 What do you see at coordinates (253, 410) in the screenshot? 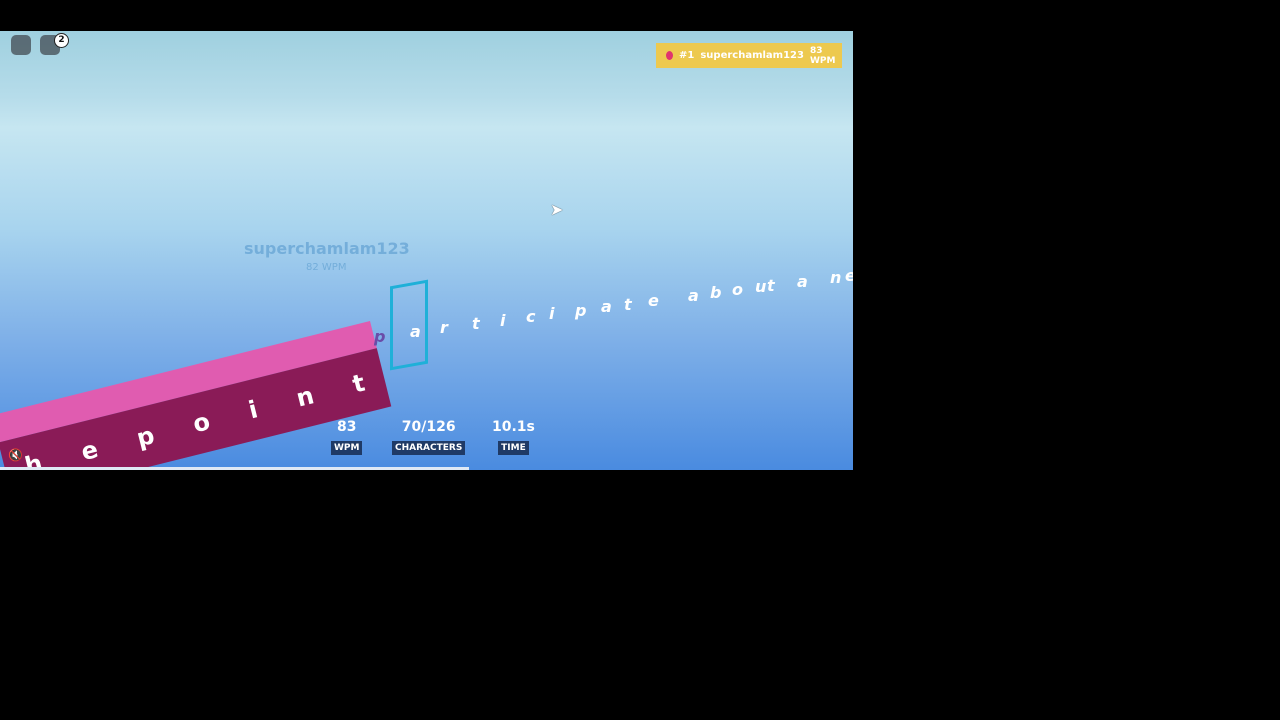
I see `track-letter: i` at bounding box center [253, 410].